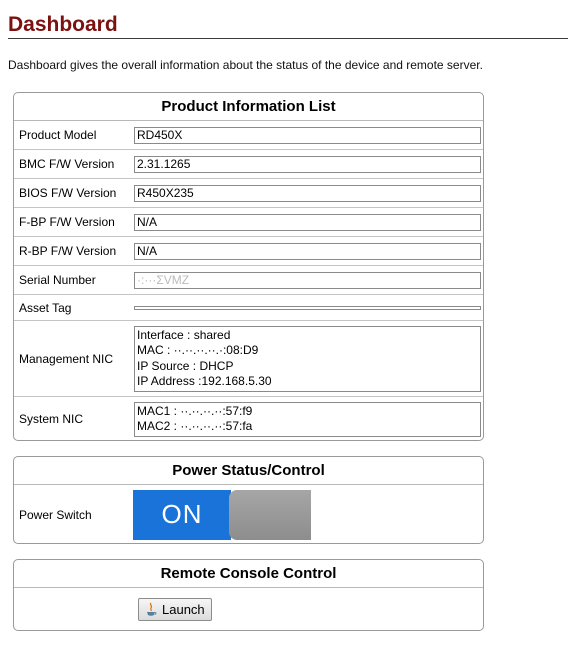 This screenshot has width=568, height=654. I want to click on row-bios-fw: BIOS F/W Version R450X235, so click(248, 193).